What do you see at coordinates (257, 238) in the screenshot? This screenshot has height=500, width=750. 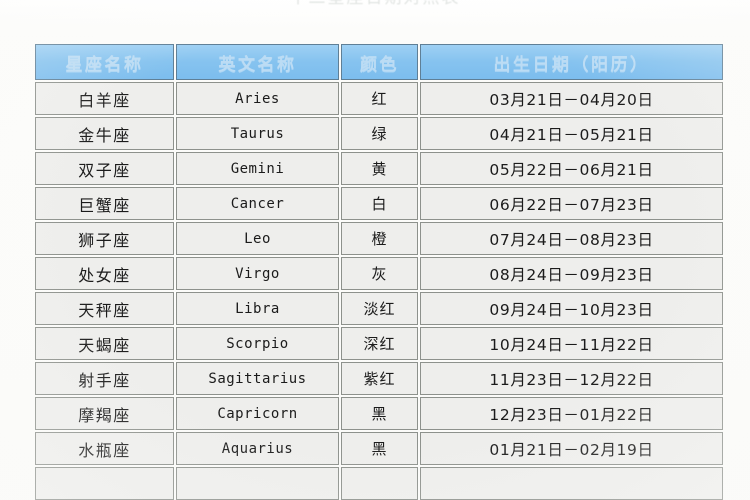 I see `cell-english-name: Leo` at bounding box center [257, 238].